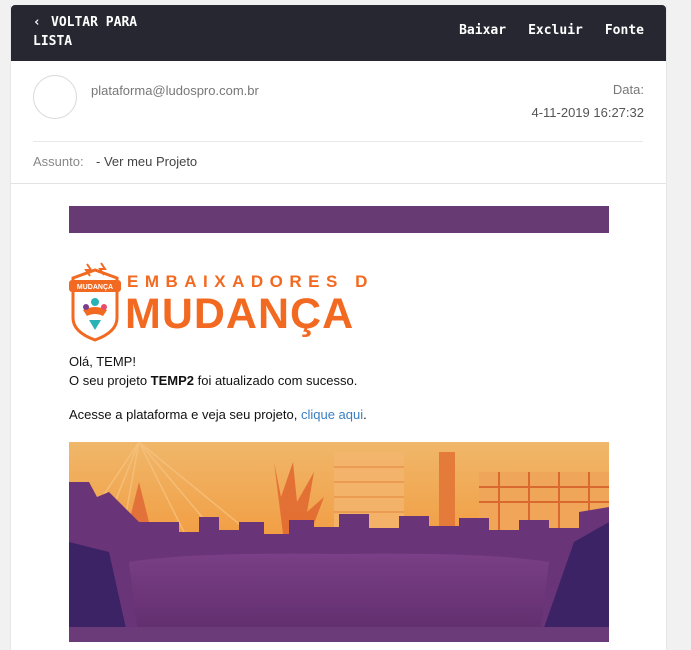 This screenshot has width=691, height=650. What do you see at coordinates (175, 90) in the screenshot?
I see `sender-address: plataforma@ludospro.com.br` at bounding box center [175, 90].